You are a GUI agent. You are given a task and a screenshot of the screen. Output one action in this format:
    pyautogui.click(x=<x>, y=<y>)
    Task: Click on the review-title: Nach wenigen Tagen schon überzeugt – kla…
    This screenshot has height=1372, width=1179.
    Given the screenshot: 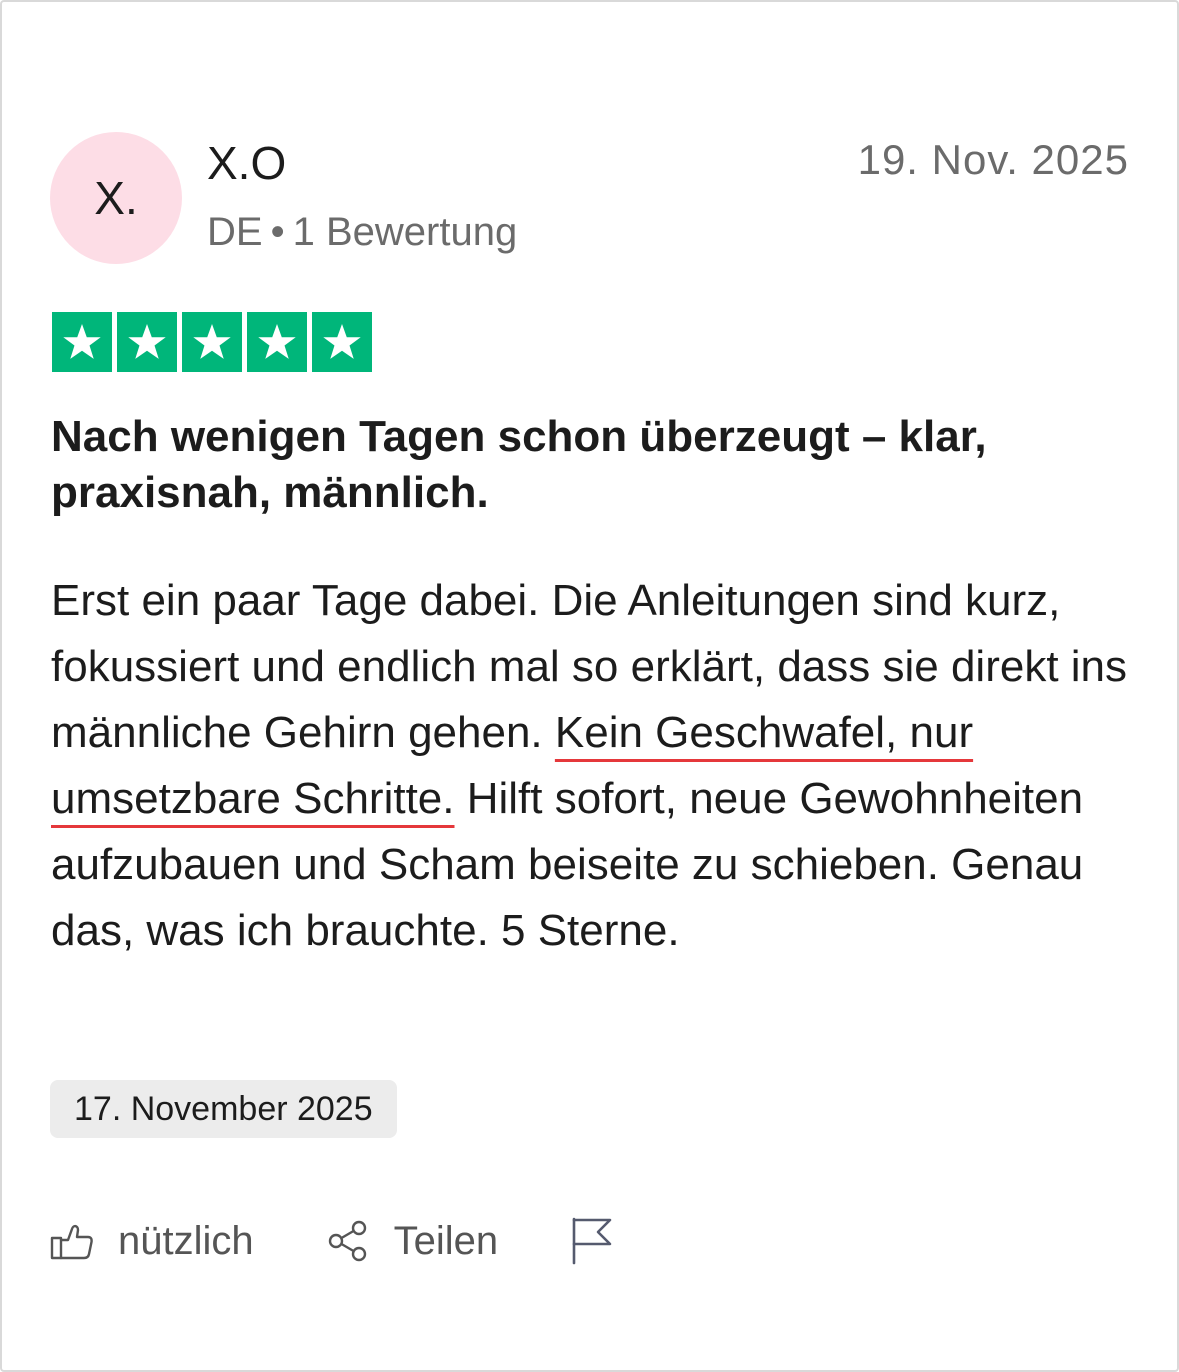 What is the action you would take?
    pyautogui.click(x=591, y=465)
    